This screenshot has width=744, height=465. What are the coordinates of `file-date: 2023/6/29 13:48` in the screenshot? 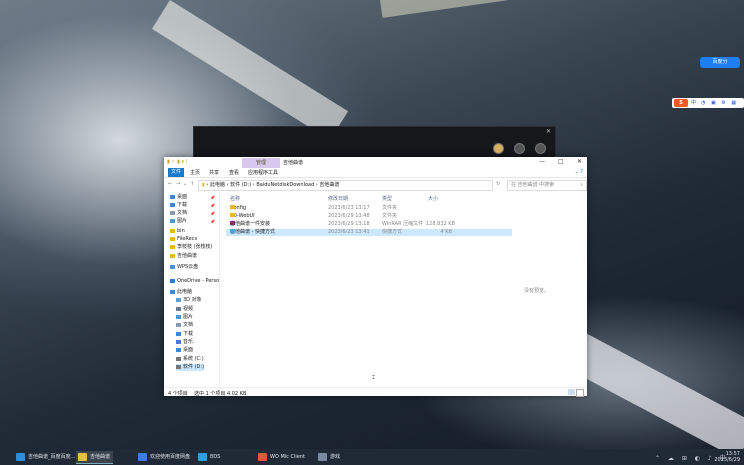 It's located at (349, 216).